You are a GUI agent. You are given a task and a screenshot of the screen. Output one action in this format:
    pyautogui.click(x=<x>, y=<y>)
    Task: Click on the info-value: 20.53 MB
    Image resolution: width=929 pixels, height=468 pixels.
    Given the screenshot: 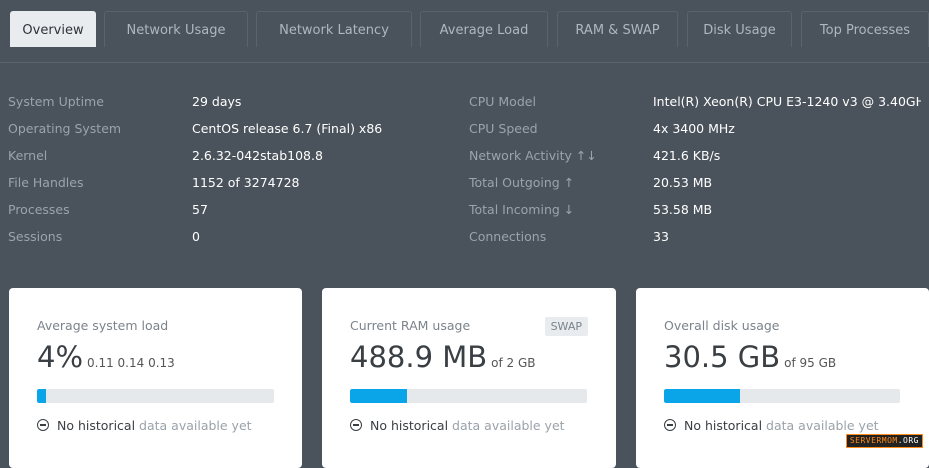 What is the action you would take?
    pyautogui.click(x=683, y=182)
    